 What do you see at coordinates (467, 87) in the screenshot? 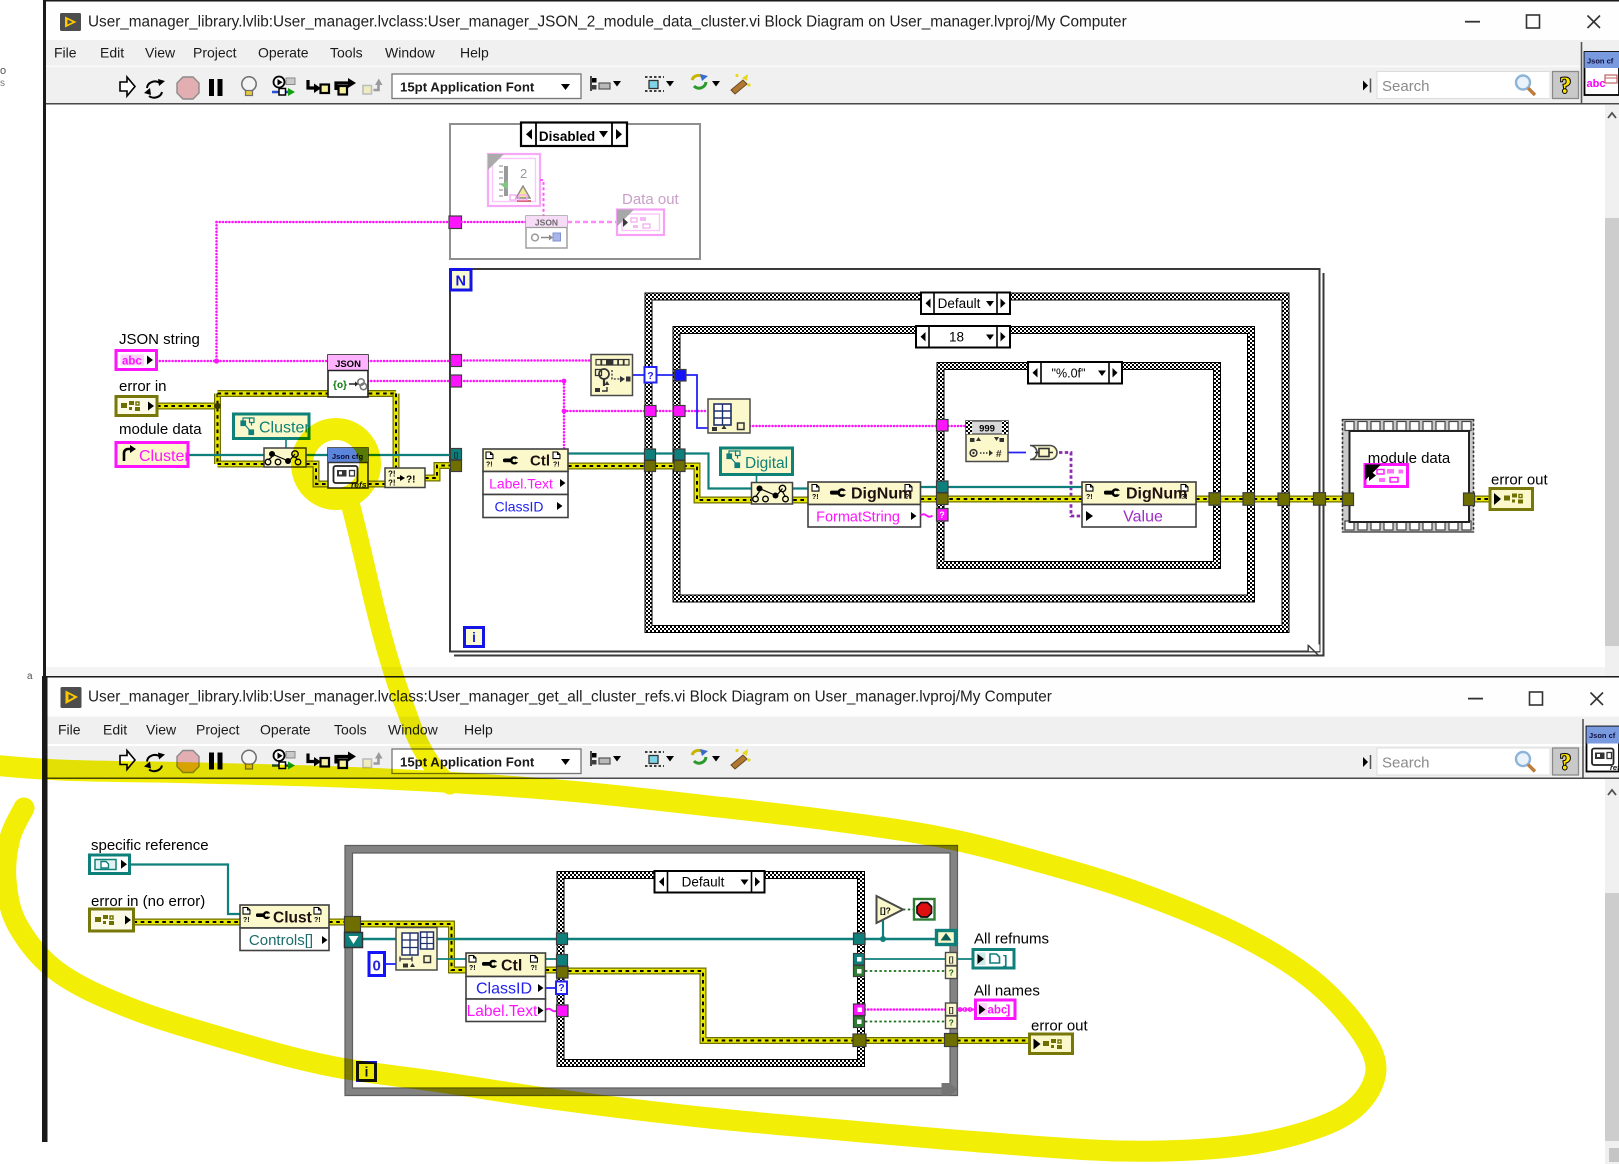
I see `svg-text: 15pt Application Font` at bounding box center [467, 87].